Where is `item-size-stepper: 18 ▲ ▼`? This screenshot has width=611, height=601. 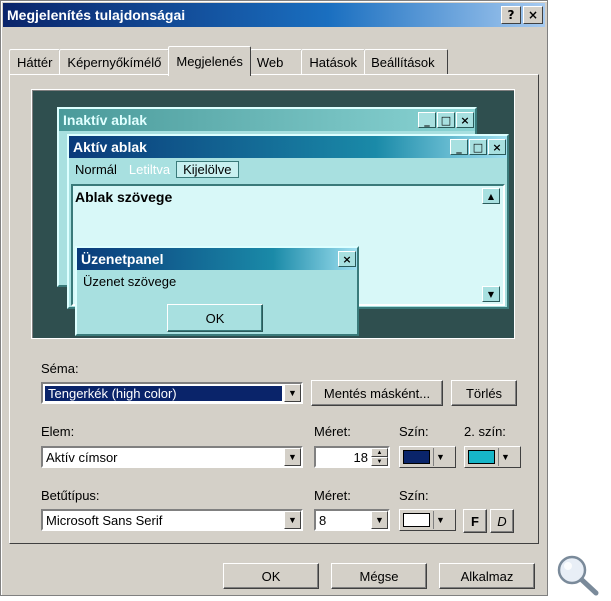 item-size-stepper: 18 ▲ ▼ is located at coordinates (352, 457).